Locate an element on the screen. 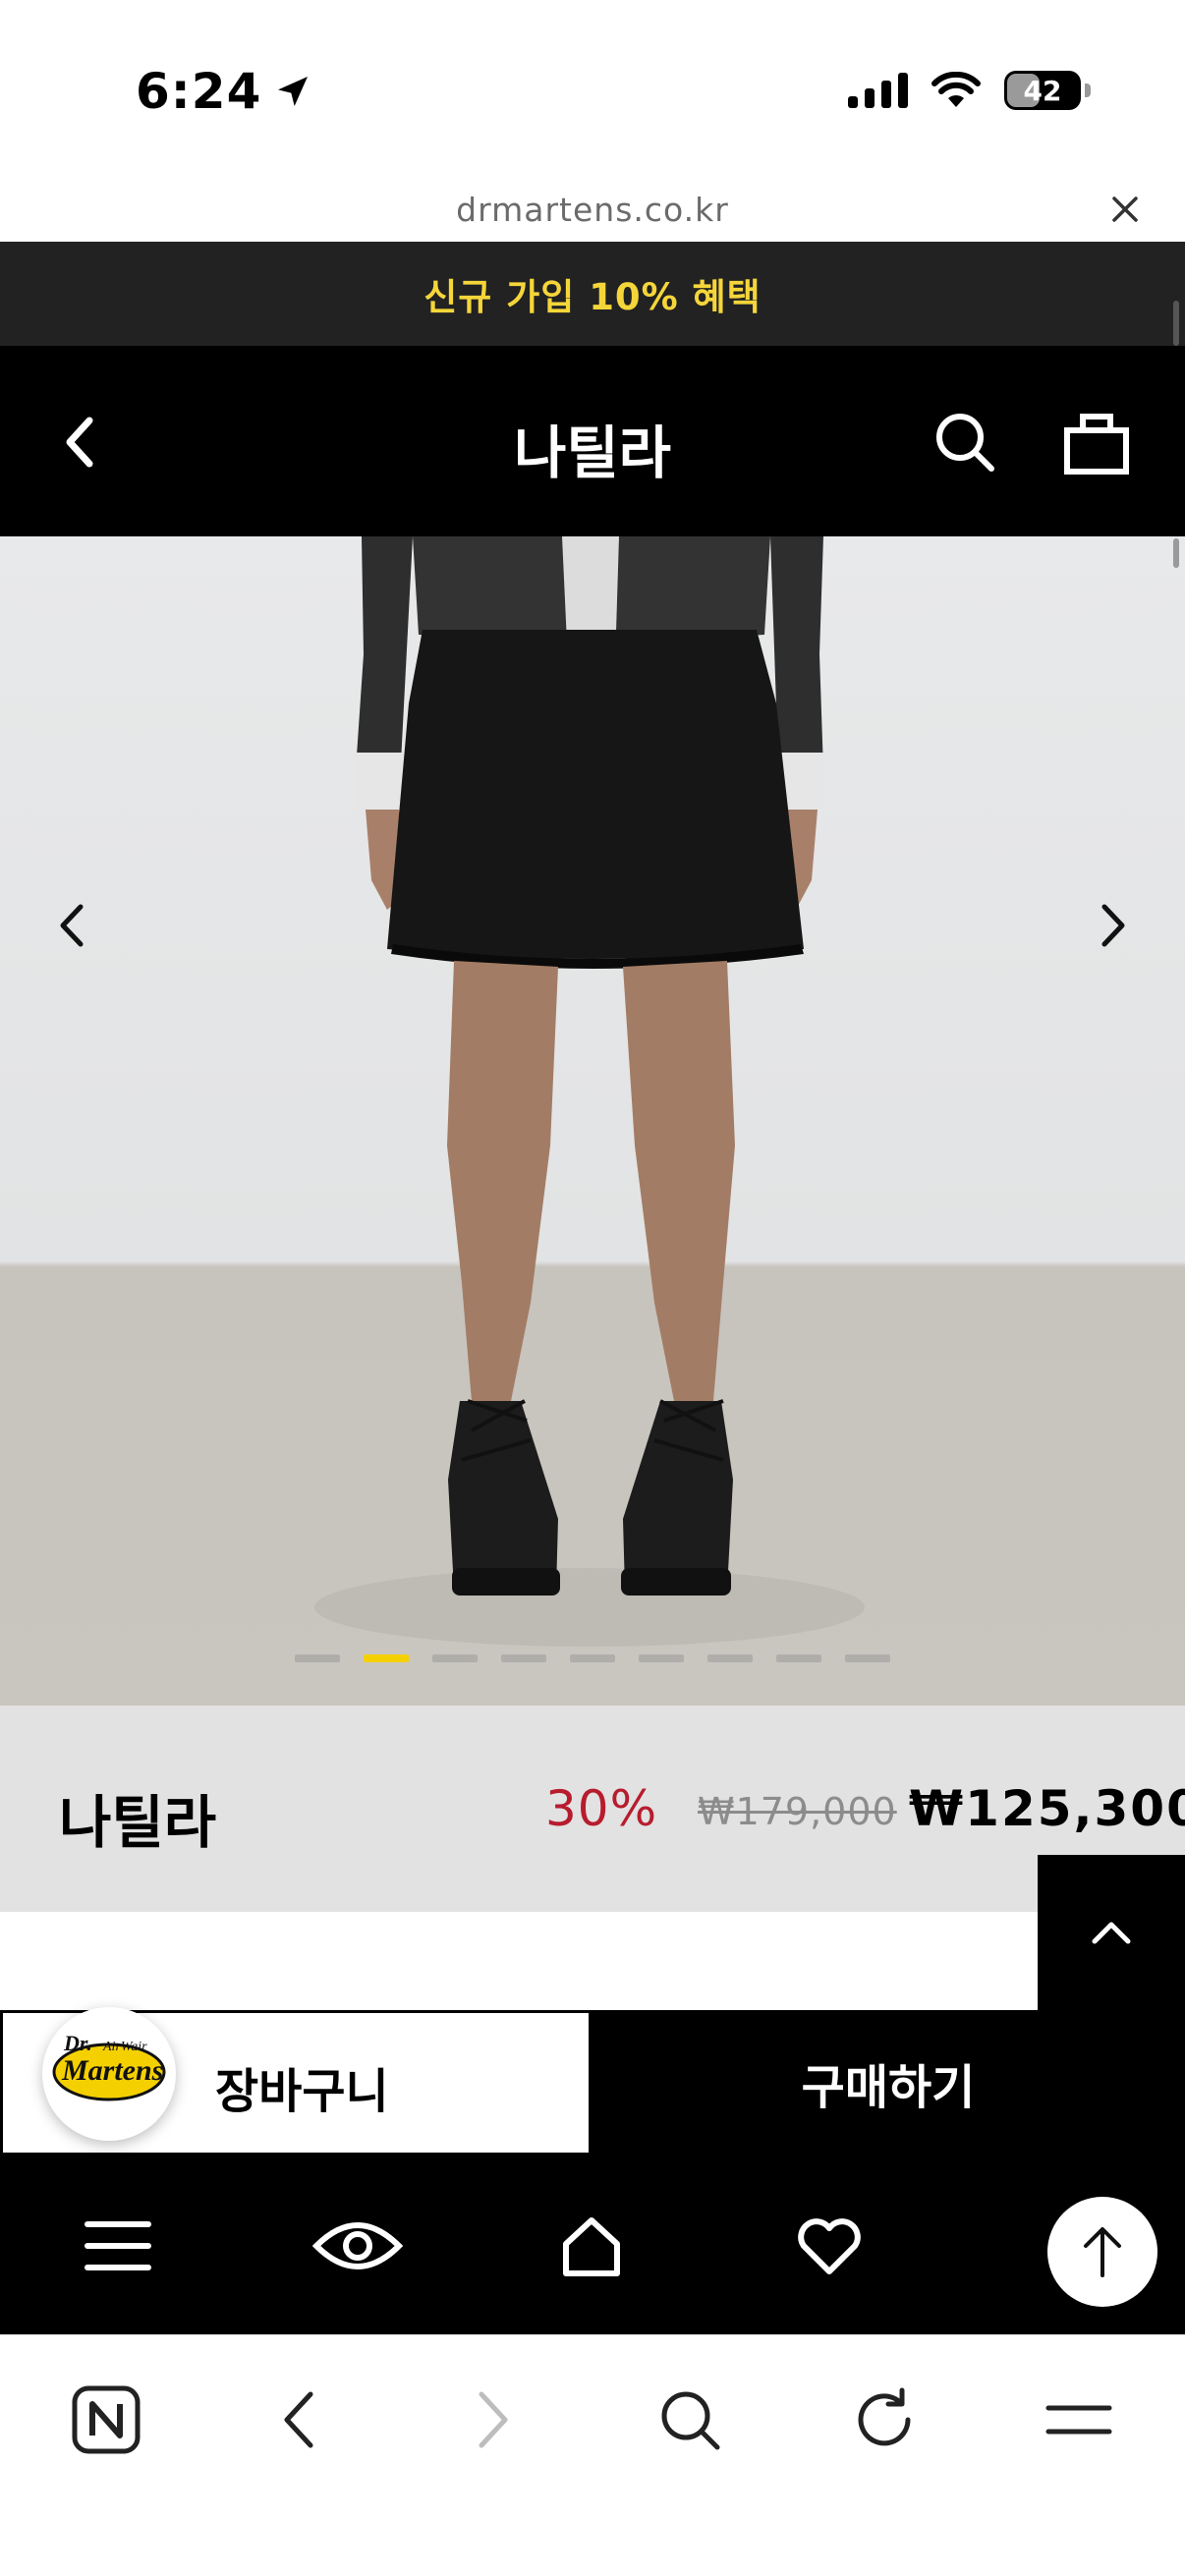  scroll-to-top-button is located at coordinates (1102, 2252).